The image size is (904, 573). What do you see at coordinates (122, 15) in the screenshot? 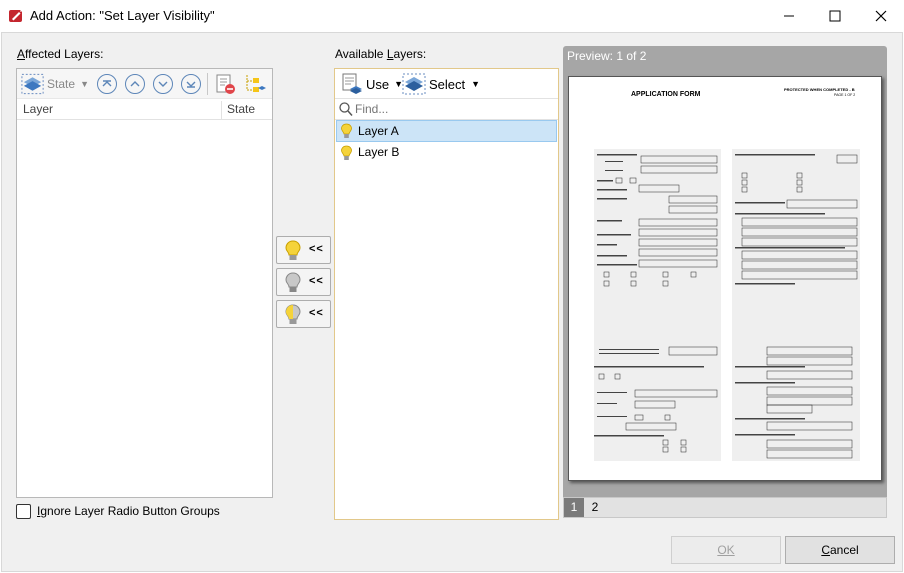
I see `window-title: Add Action: "Set Layer Visibility"` at bounding box center [122, 15].